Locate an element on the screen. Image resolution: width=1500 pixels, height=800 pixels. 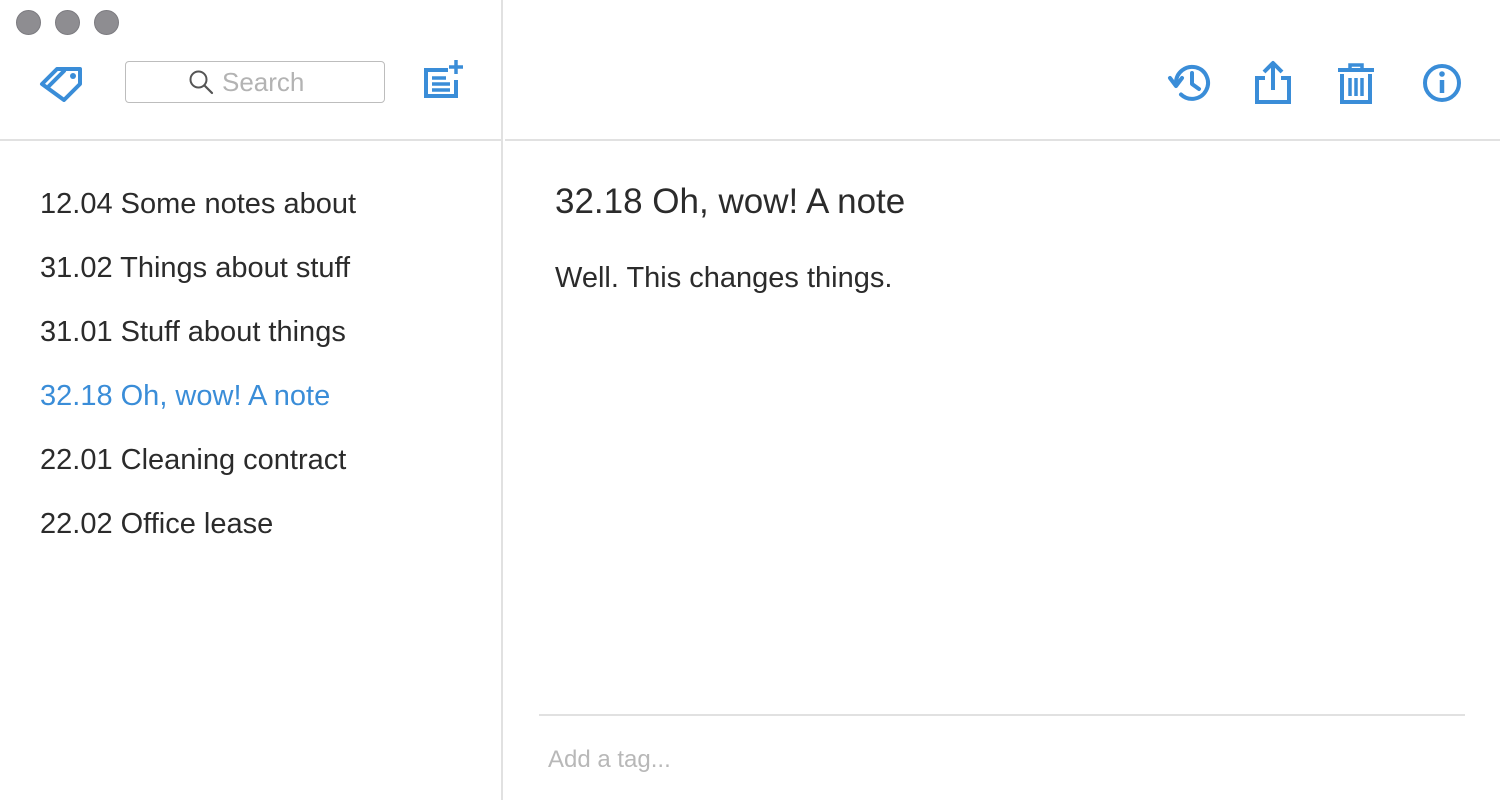
search-input is located at coordinates (272, 82).